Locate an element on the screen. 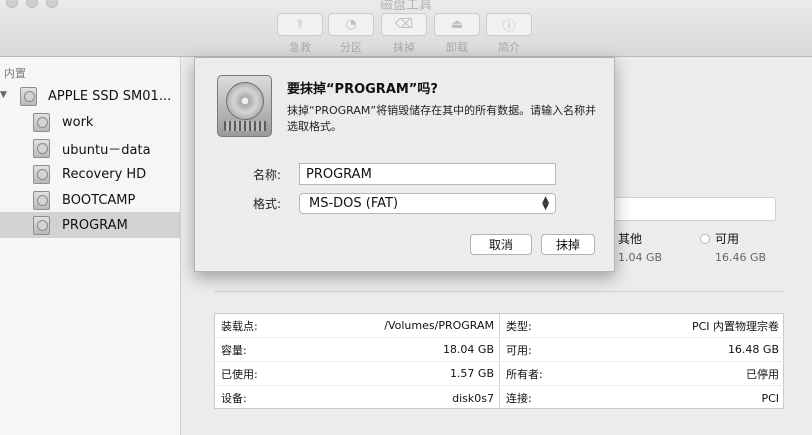 Image resolution: width=812 pixels, height=435 pixels. hard-drive-icon is located at coordinates (244, 106).